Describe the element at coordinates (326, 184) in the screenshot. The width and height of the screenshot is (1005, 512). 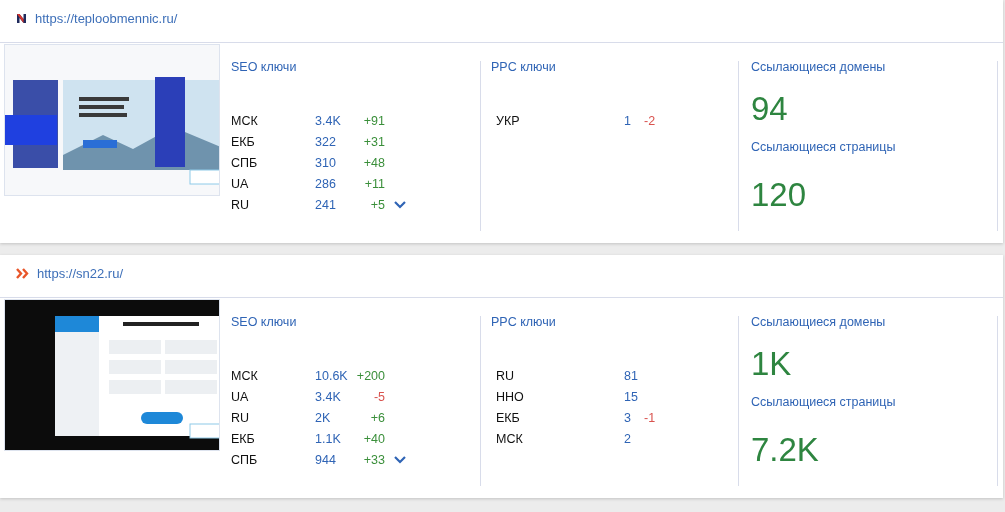
I see `keyword-count: 286` at that location.